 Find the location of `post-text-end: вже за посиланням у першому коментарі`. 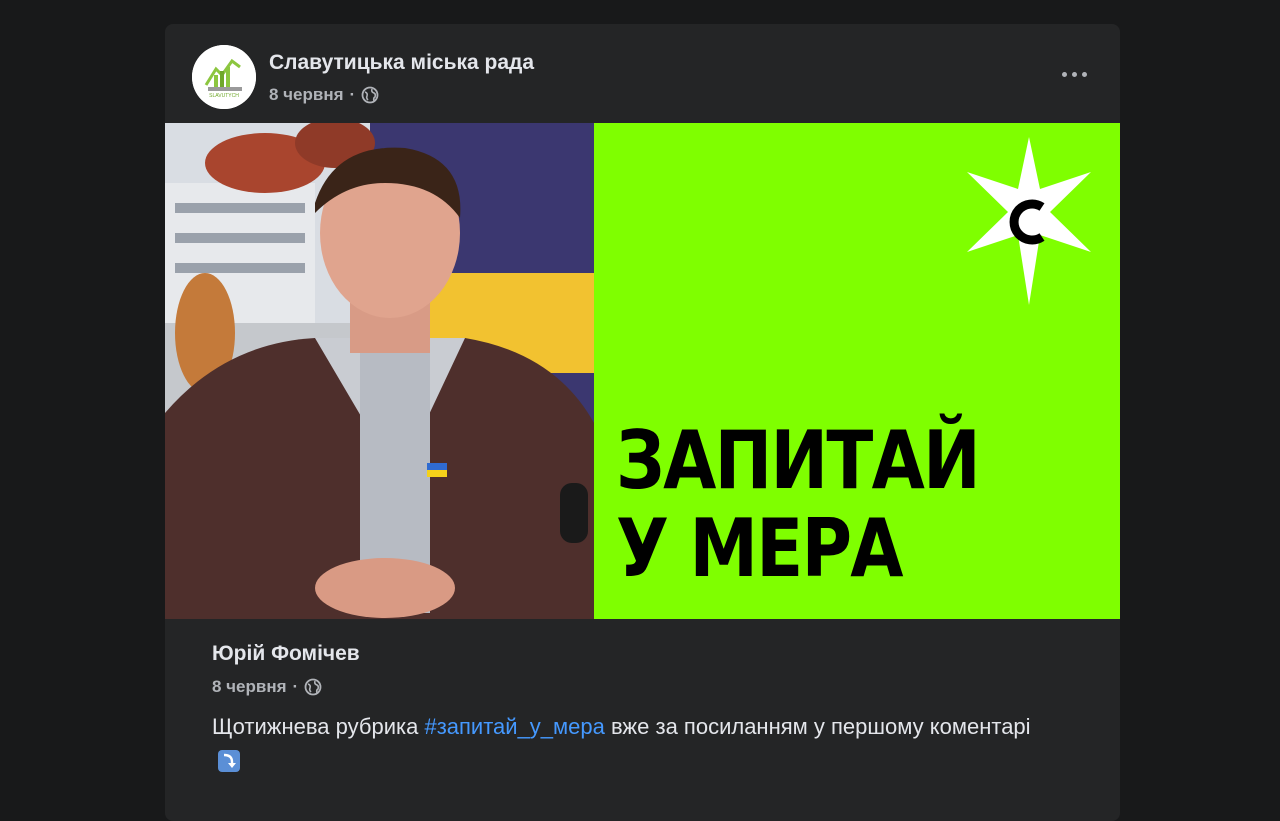

post-text-end: вже за посиланням у першому коментарі is located at coordinates (817, 726).